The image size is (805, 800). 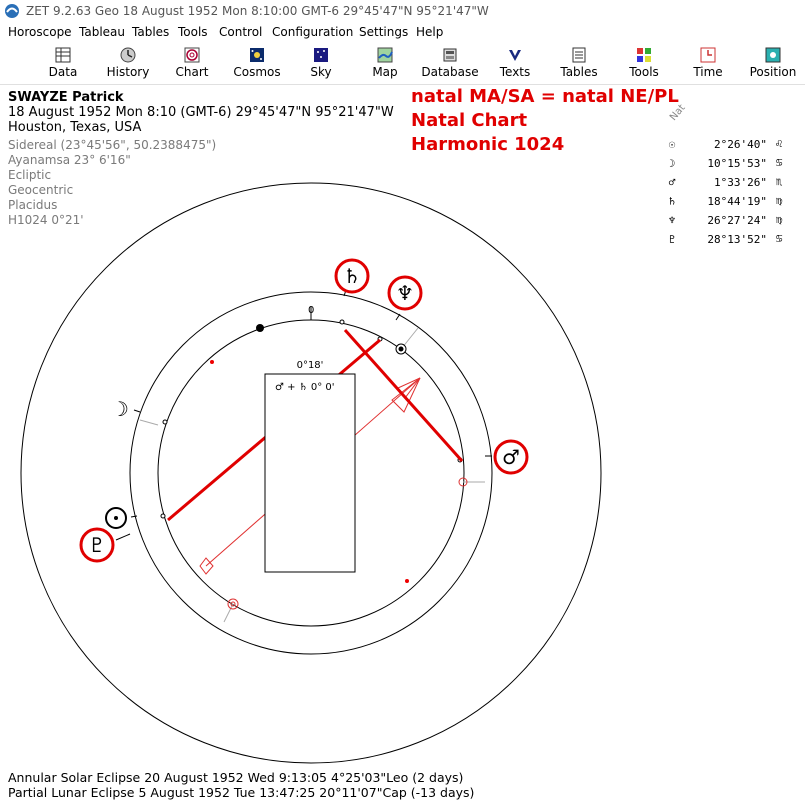 I want to click on planet-row-neptune: ♆ 26°27'24" ♍, so click(x=735, y=222).